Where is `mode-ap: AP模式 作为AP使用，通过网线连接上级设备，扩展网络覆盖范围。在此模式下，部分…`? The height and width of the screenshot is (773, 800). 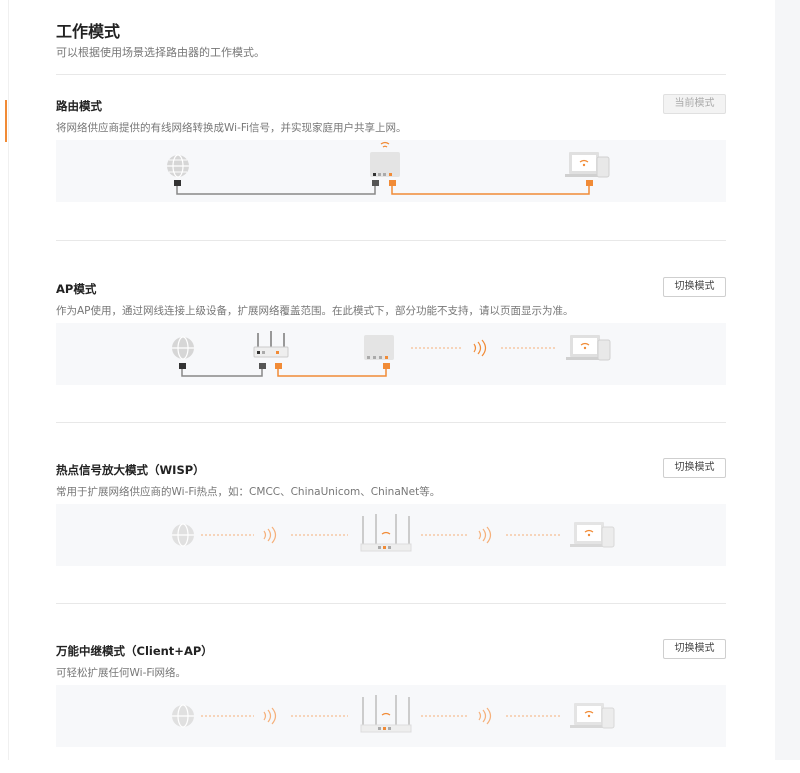
mode-ap: AP模式 作为AP使用，通过网线连接上级设备，扩展网络覆盖范围。在此模式下，部分… is located at coordinates (391, 344).